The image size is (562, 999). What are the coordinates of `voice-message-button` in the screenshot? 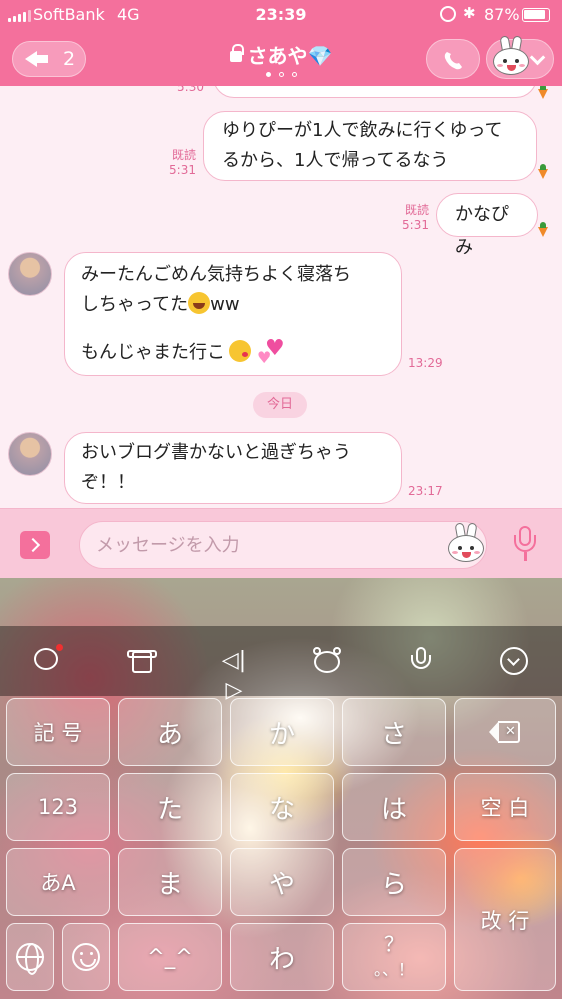 It's located at (525, 545).